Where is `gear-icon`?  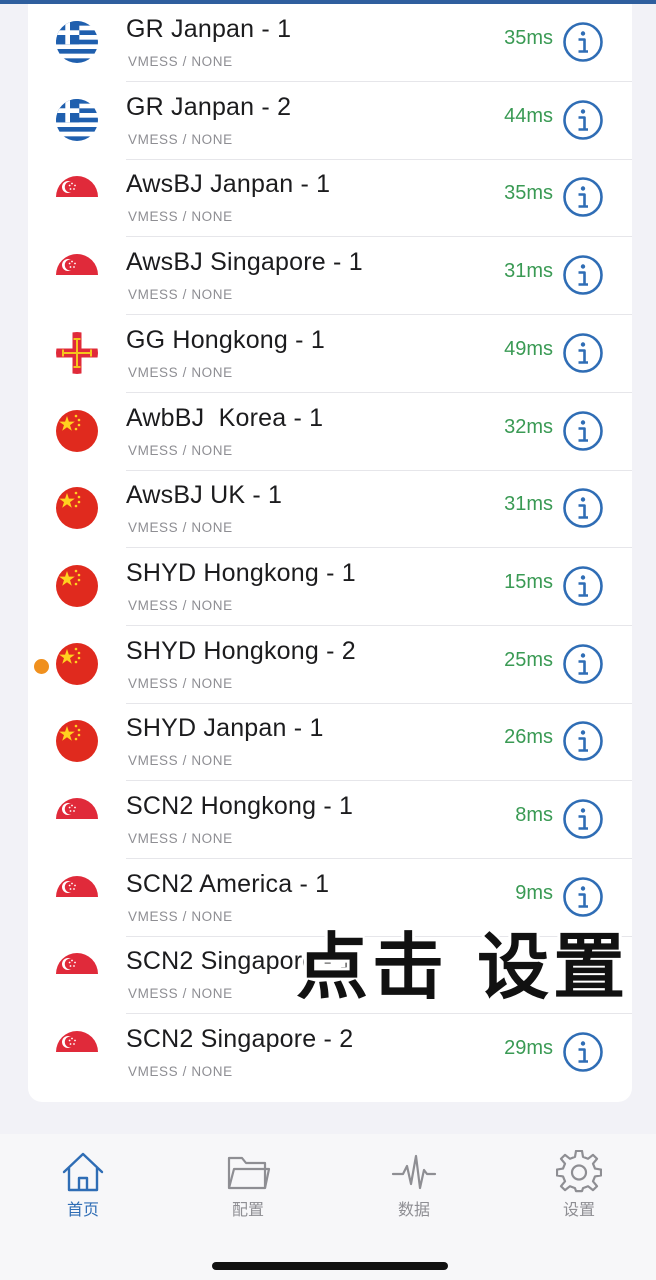 gear-icon is located at coordinates (579, 1171).